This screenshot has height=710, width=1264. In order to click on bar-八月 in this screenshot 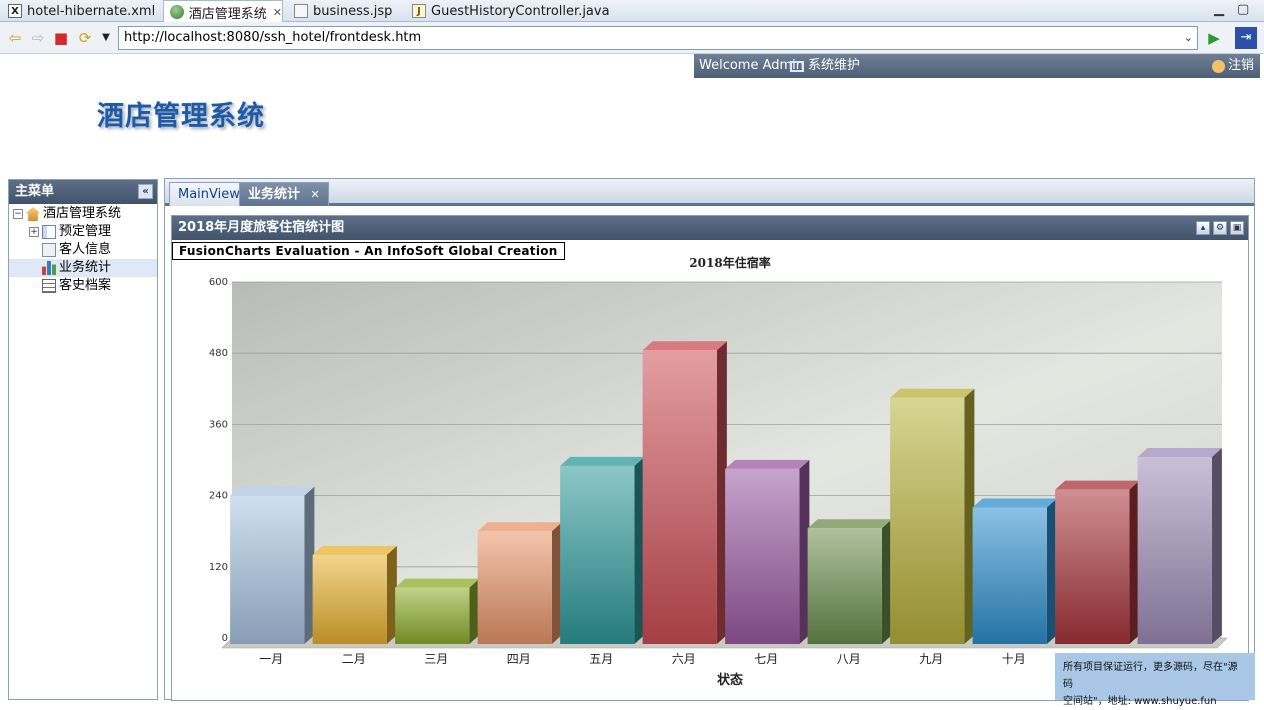, I will do `click(844, 586)`.